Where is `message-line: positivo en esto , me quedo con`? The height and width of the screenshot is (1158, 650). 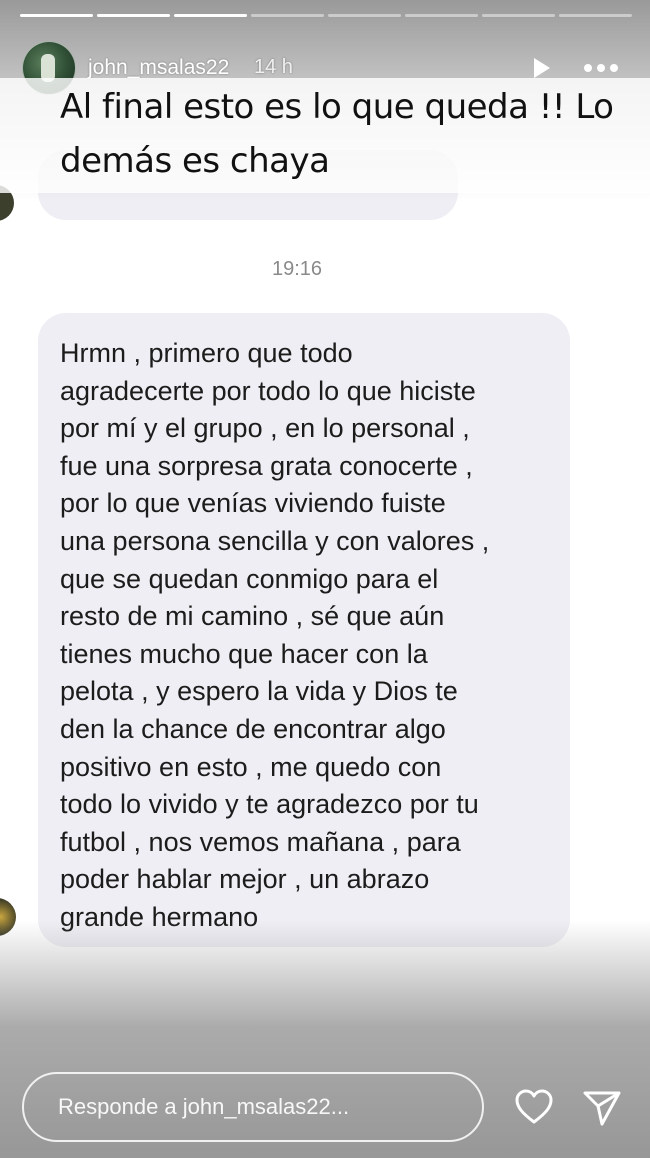
message-line: positivo en esto , me quedo con is located at coordinates (251, 766).